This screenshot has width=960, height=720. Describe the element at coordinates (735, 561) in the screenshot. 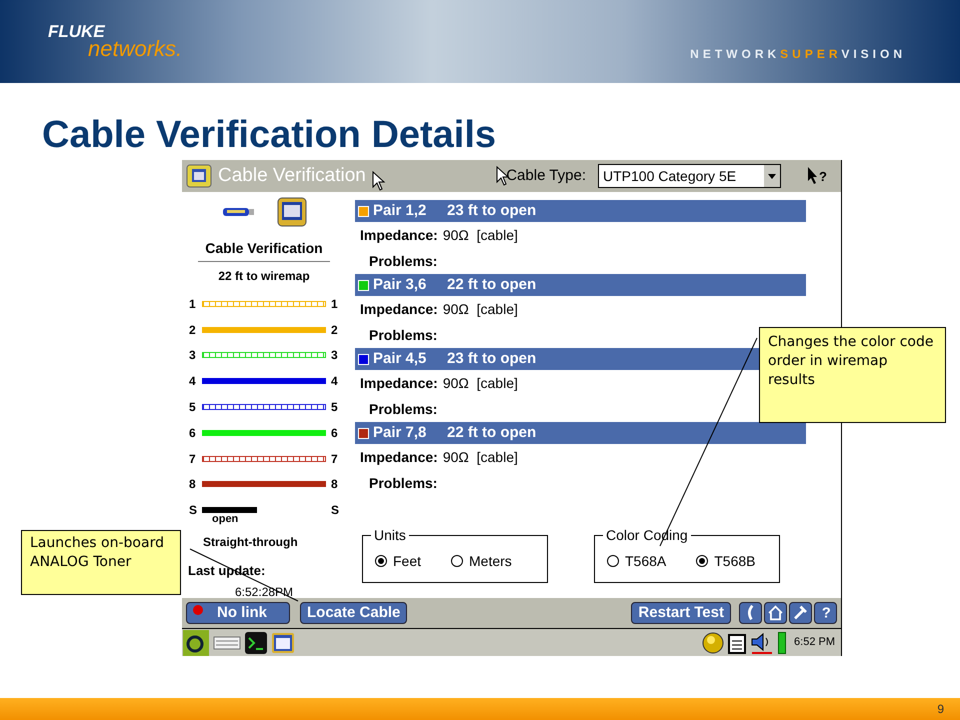

I see `radio-label: T568B` at that location.